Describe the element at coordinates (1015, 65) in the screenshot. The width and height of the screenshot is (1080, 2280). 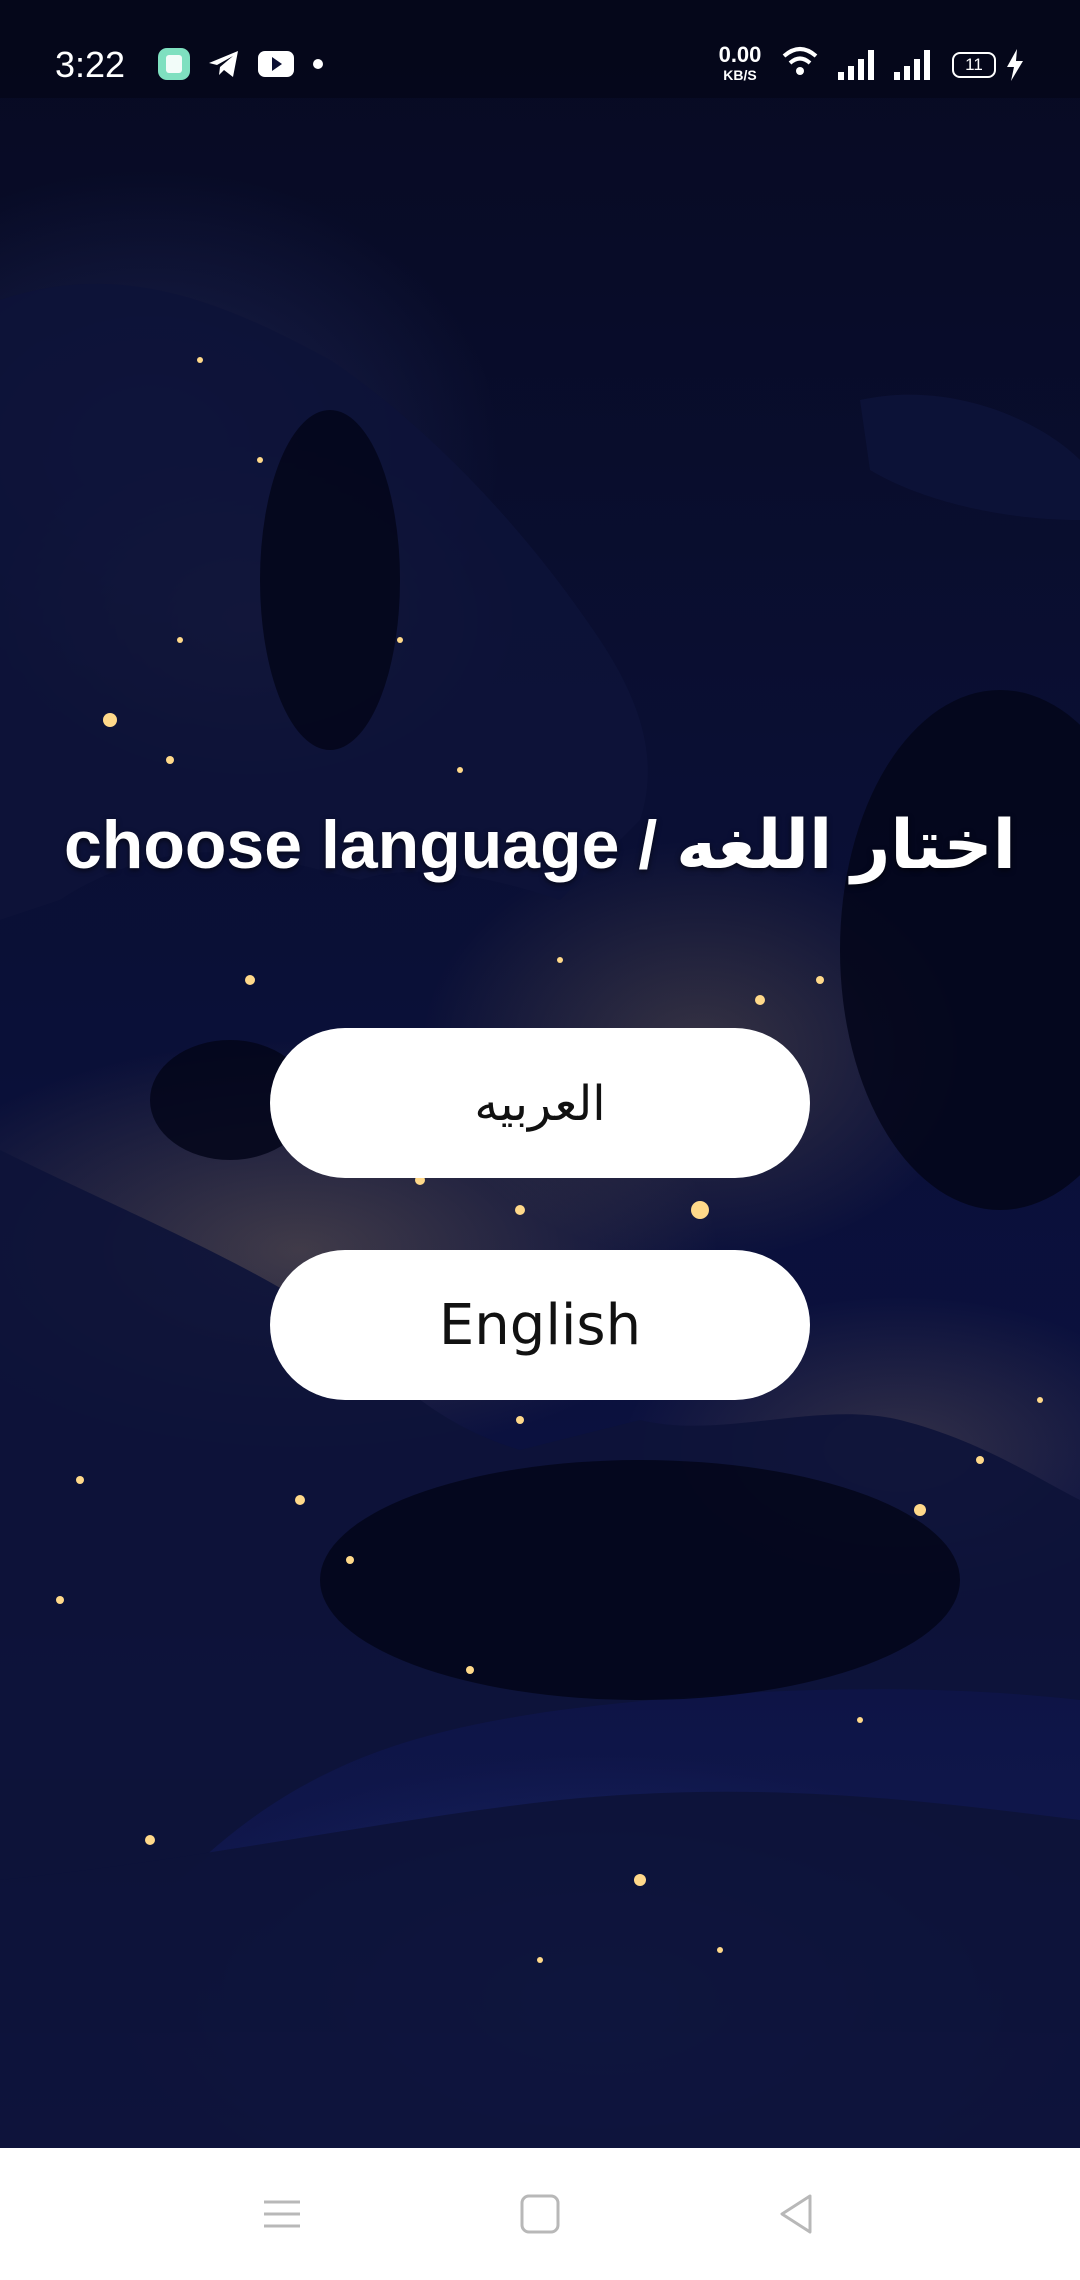
I see `charging-icon` at that location.